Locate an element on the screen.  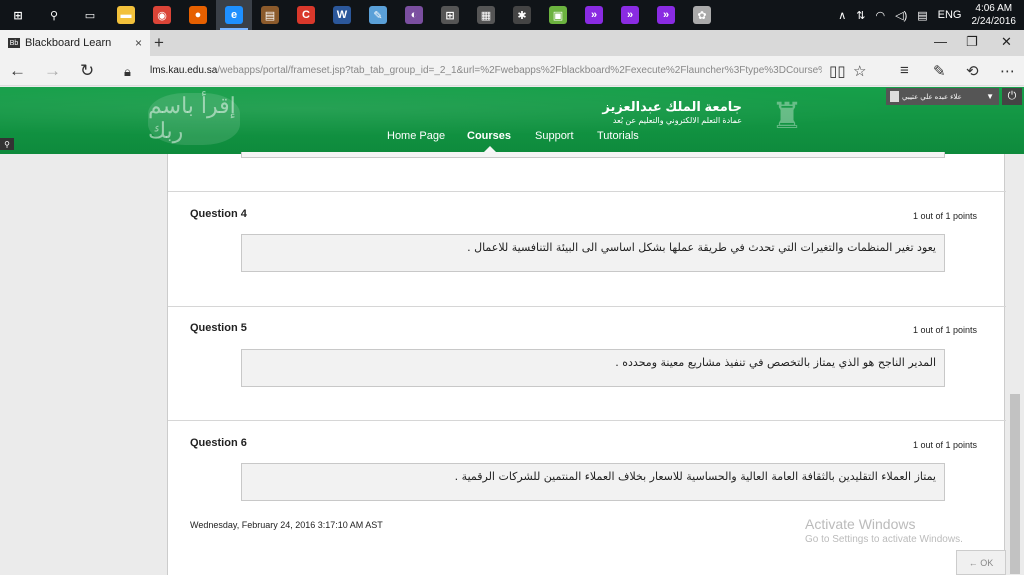
tab-close-icon: × is located at coordinates (138, 43).